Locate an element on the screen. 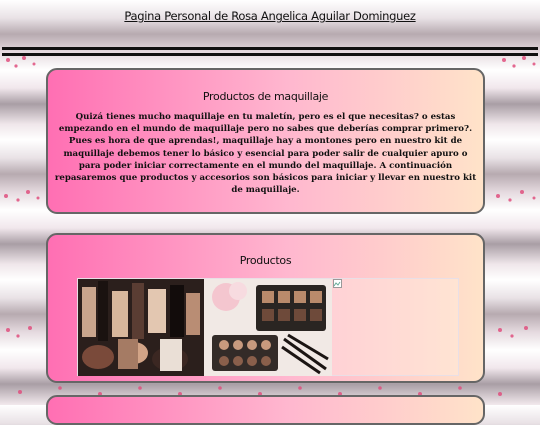 The image size is (540, 425). makeup-palette-brushes-photo is located at coordinates (268, 327).